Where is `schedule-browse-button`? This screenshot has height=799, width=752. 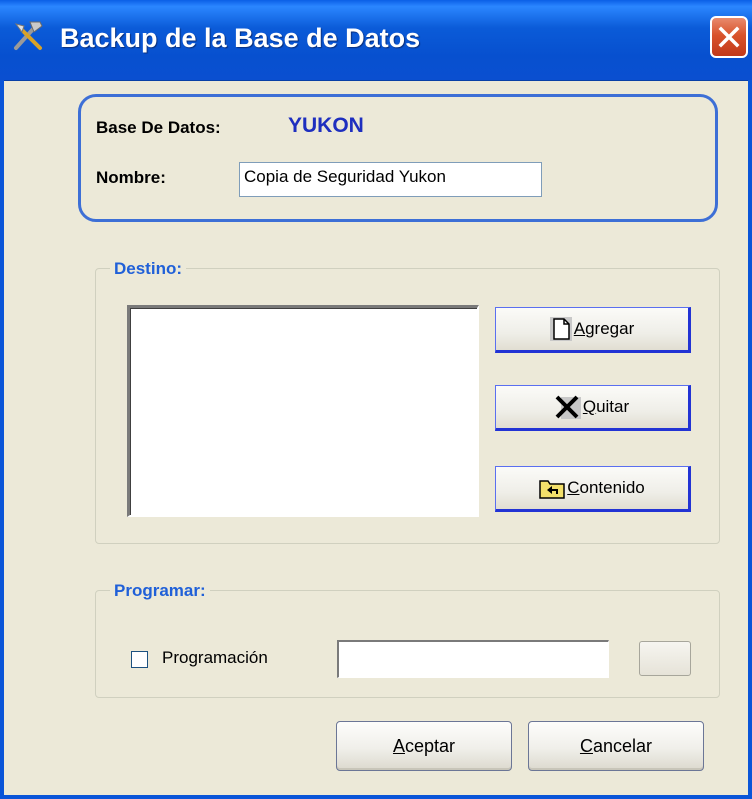 schedule-browse-button is located at coordinates (665, 658).